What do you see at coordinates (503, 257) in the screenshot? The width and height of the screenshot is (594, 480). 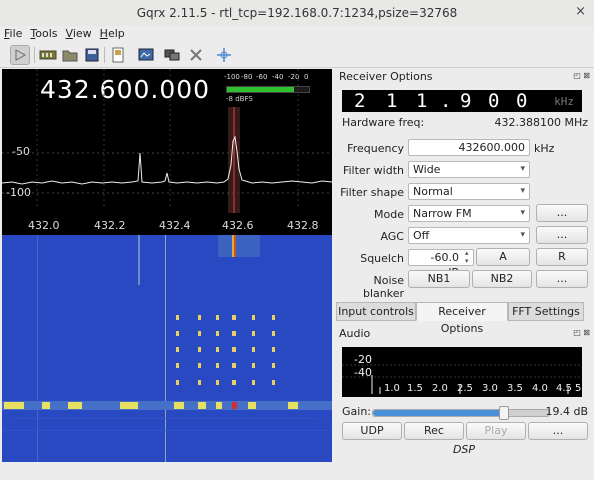 I see `squelch-auto-button: A` at bounding box center [503, 257].